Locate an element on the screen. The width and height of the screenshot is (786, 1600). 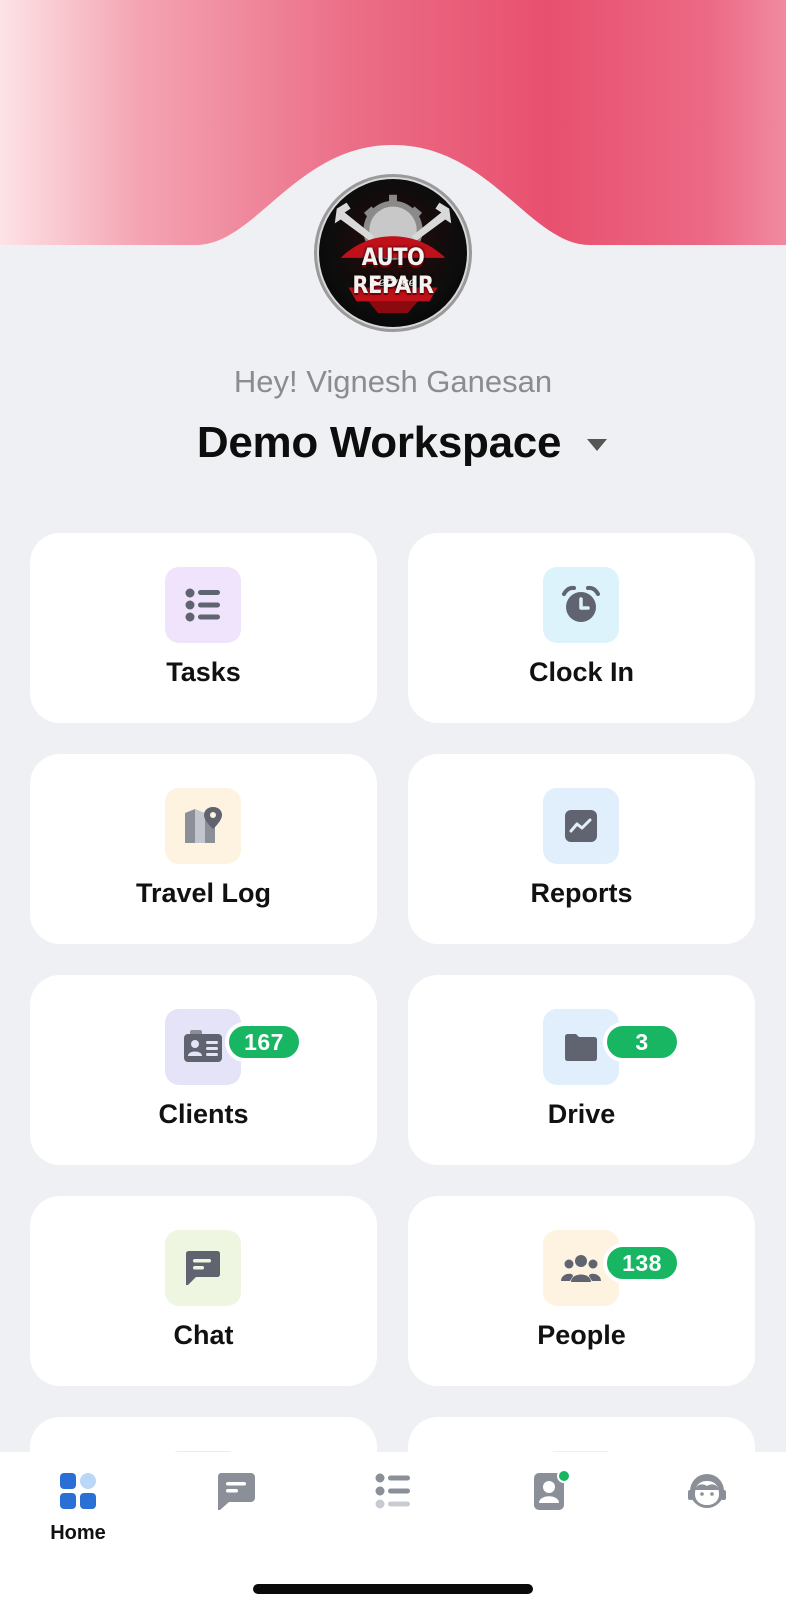
card-clients: 167 Clients is located at coordinates (203, 1070).